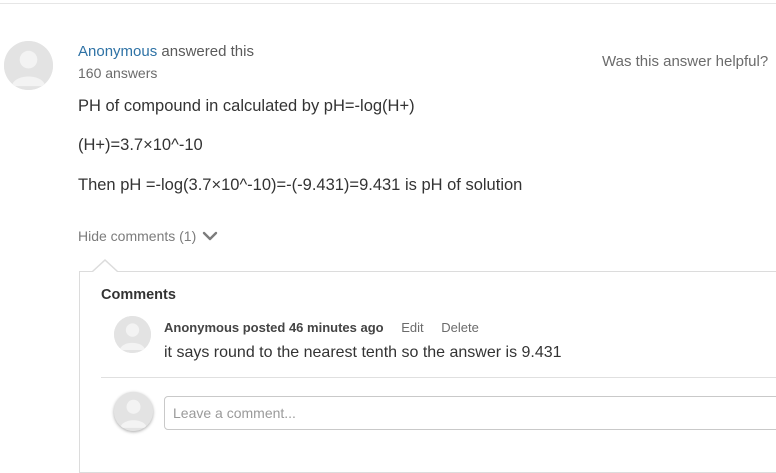 This screenshot has width=776, height=473. I want to click on top-divider, so click(388, 3).